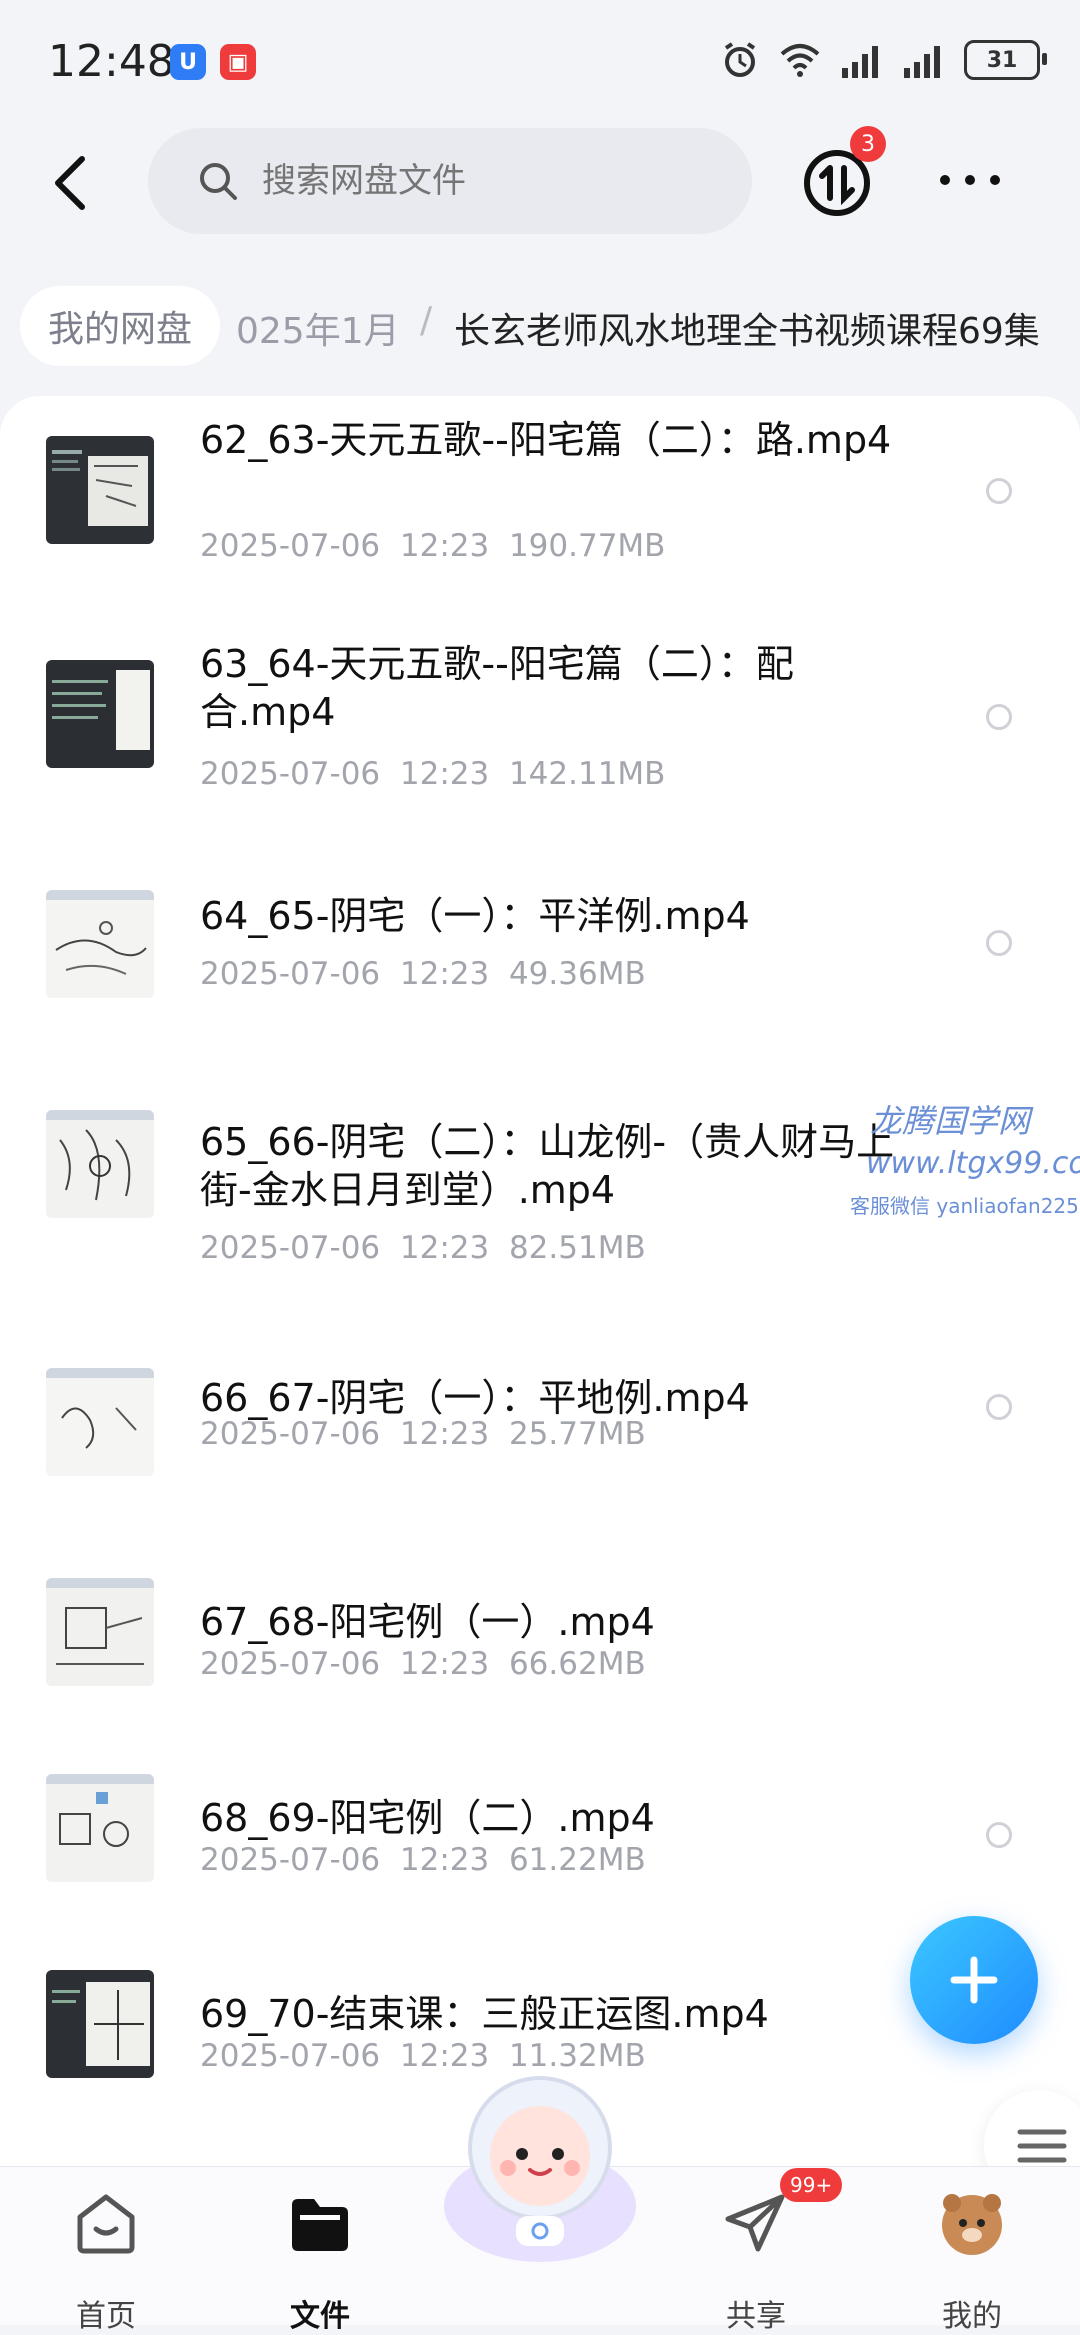 The height and width of the screenshot is (2335, 1080). Describe the element at coordinates (218, 181) in the screenshot. I see `search-icon` at that location.